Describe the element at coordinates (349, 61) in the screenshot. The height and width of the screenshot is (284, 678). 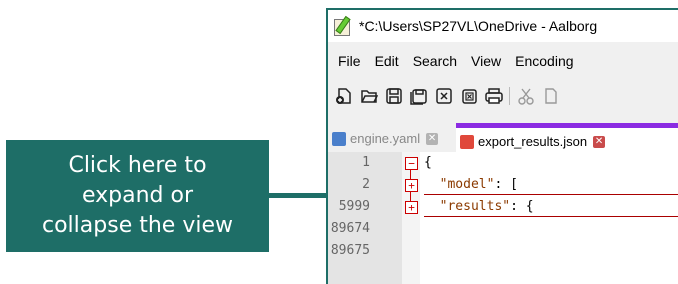
I see `menu-file: File` at that location.